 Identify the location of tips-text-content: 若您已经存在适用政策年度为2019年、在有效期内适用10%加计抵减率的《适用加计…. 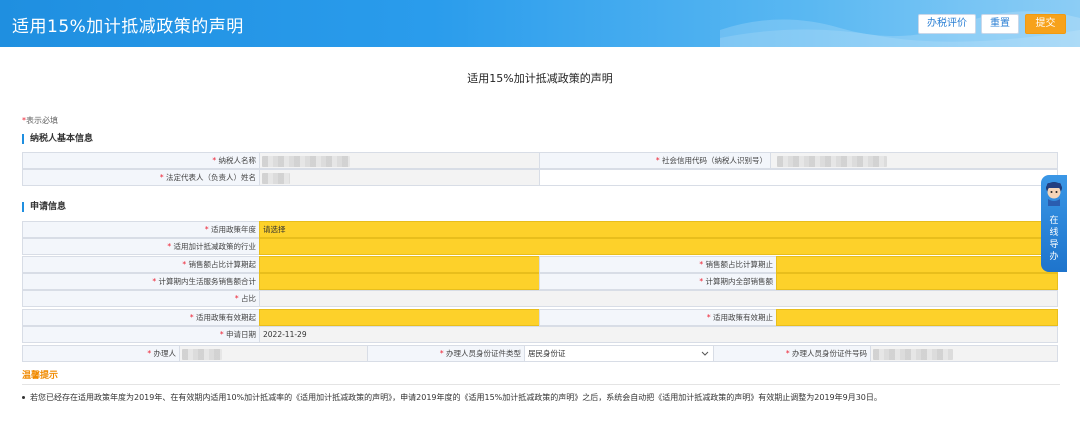
(456, 397).